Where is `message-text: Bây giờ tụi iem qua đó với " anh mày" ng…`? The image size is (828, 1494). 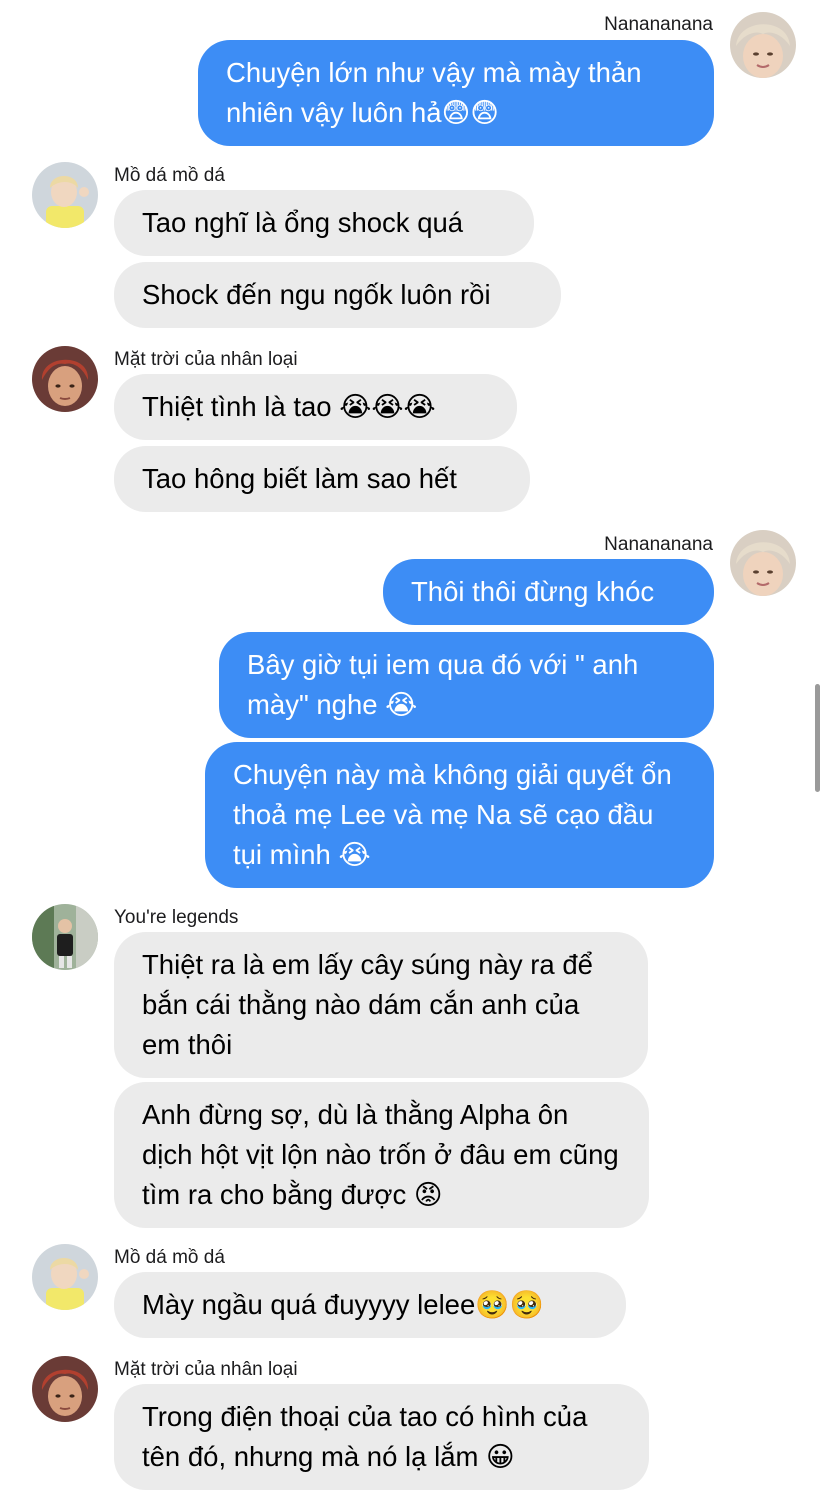
message-text: Bây giờ tụi iem qua đó với " anh mày" ng… is located at coordinates (446, 684).